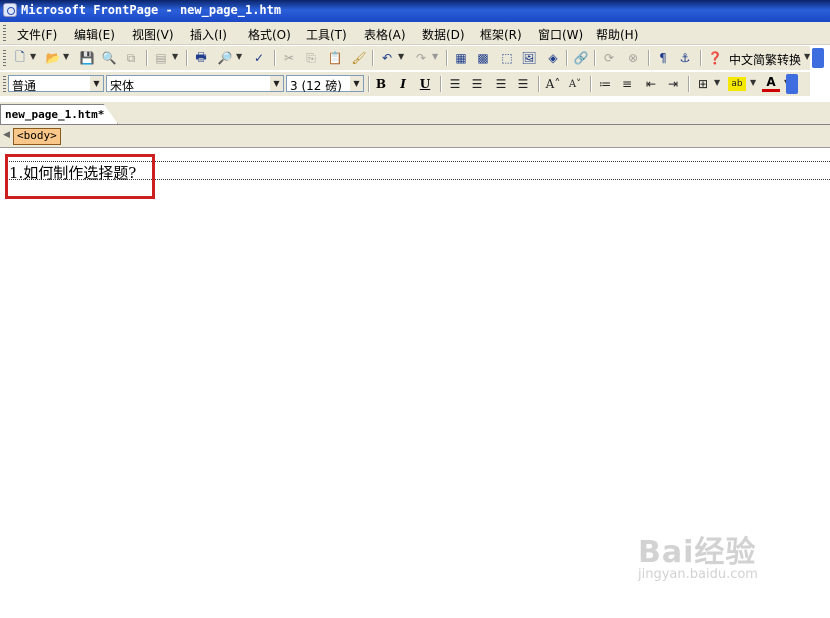  Describe the element at coordinates (455, 84) in the screenshot. I see `align-left-icon: ☰` at that location.